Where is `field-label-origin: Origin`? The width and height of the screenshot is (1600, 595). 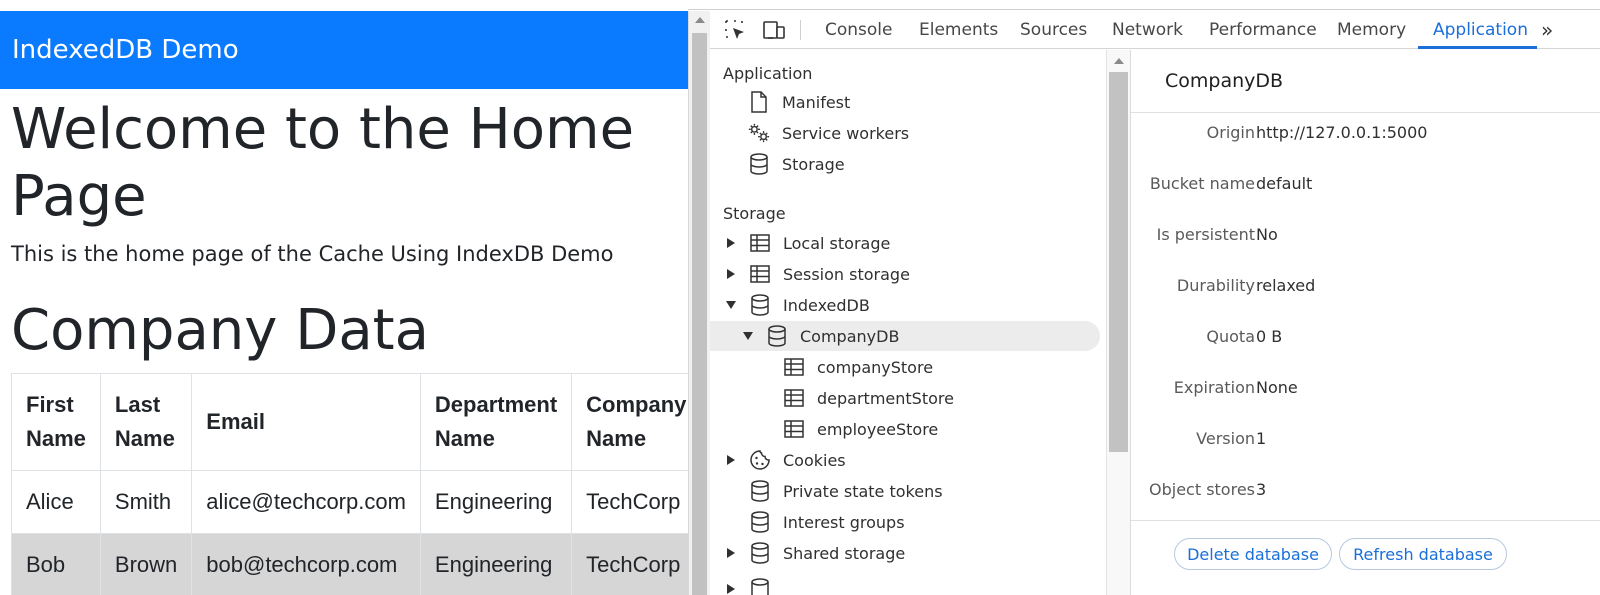
field-label-origin: Origin is located at coordinates (1230, 132).